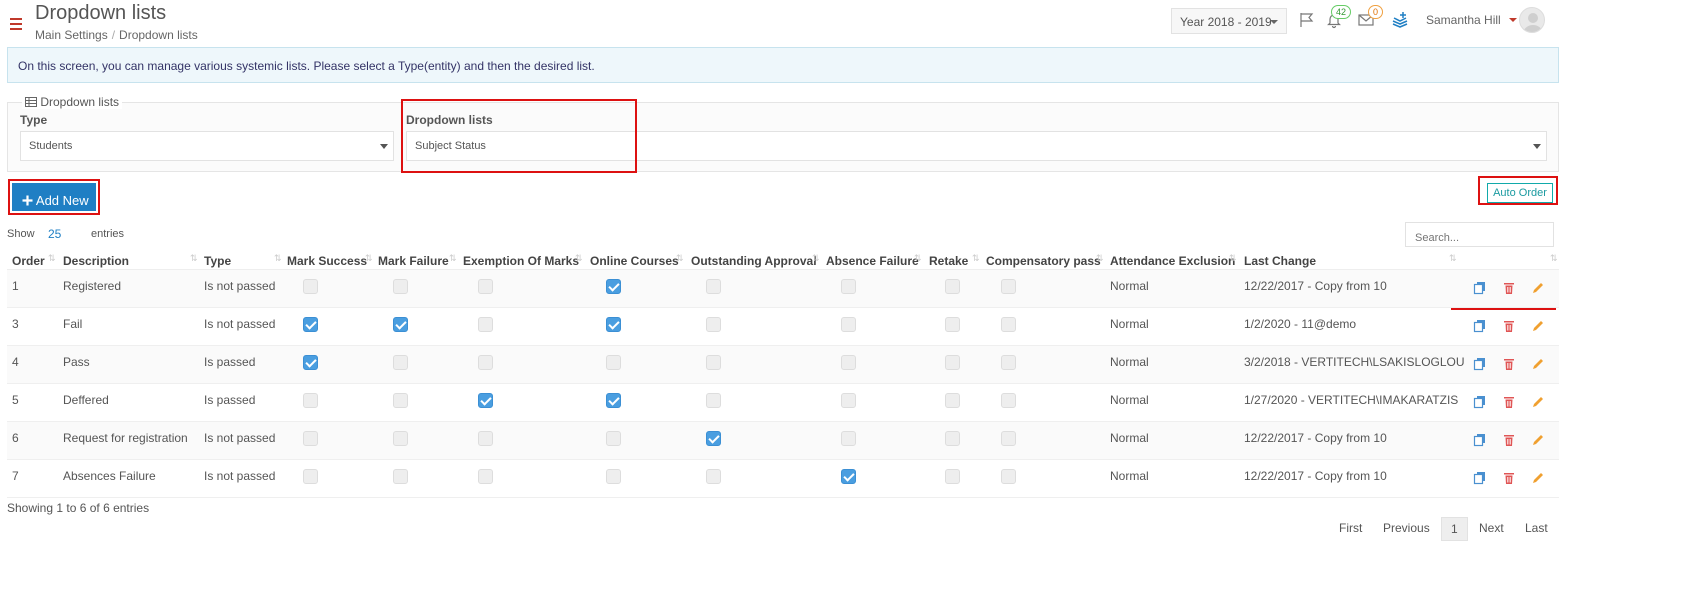  Describe the element at coordinates (1280, 261) in the screenshot. I see `col-last-change: Last Change` at that location.